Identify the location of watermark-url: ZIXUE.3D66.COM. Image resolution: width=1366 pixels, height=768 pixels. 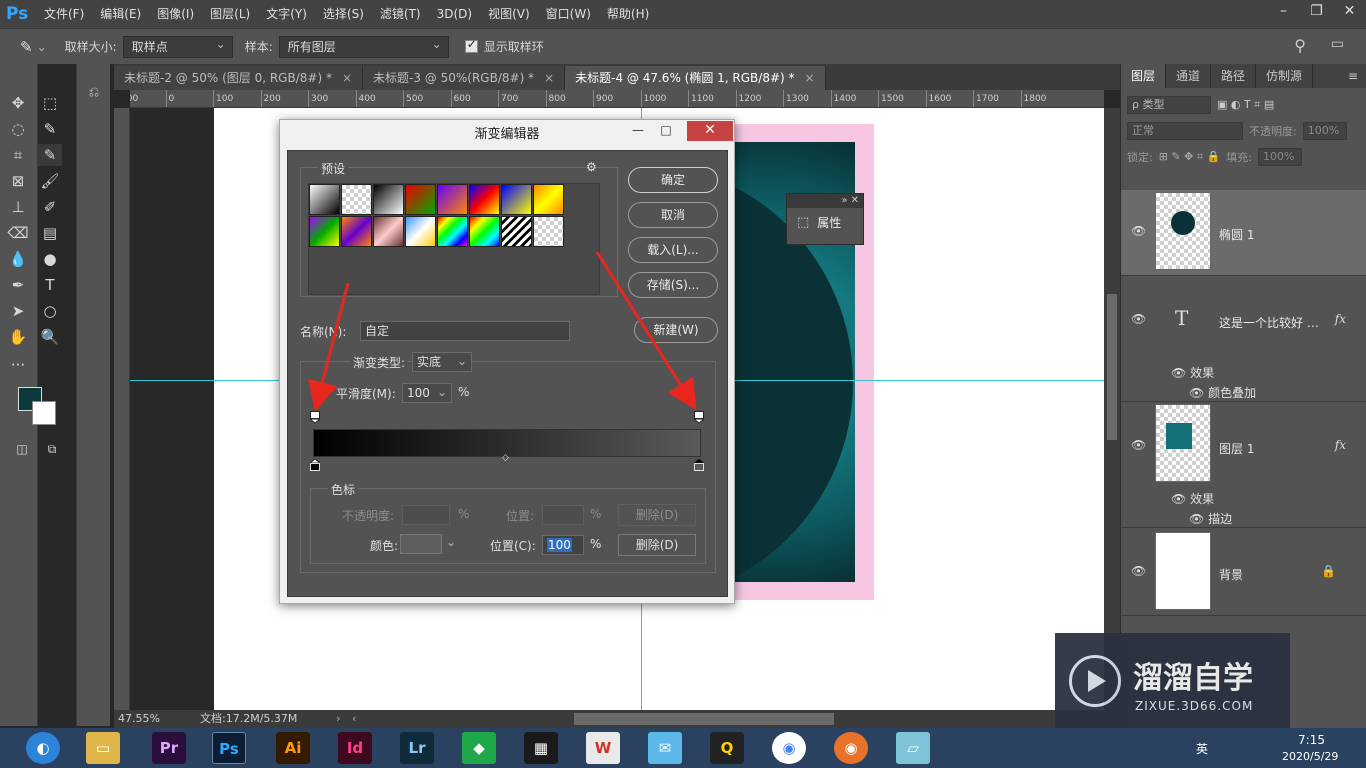
(1194, 706).